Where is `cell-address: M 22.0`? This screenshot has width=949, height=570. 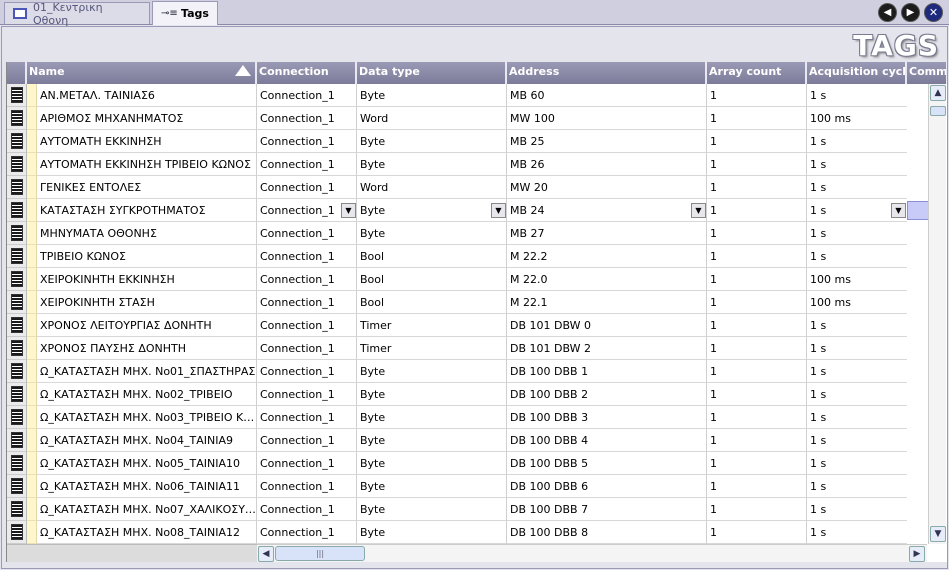
cell-address: M 22.0 is located at coordinates (607, 279).